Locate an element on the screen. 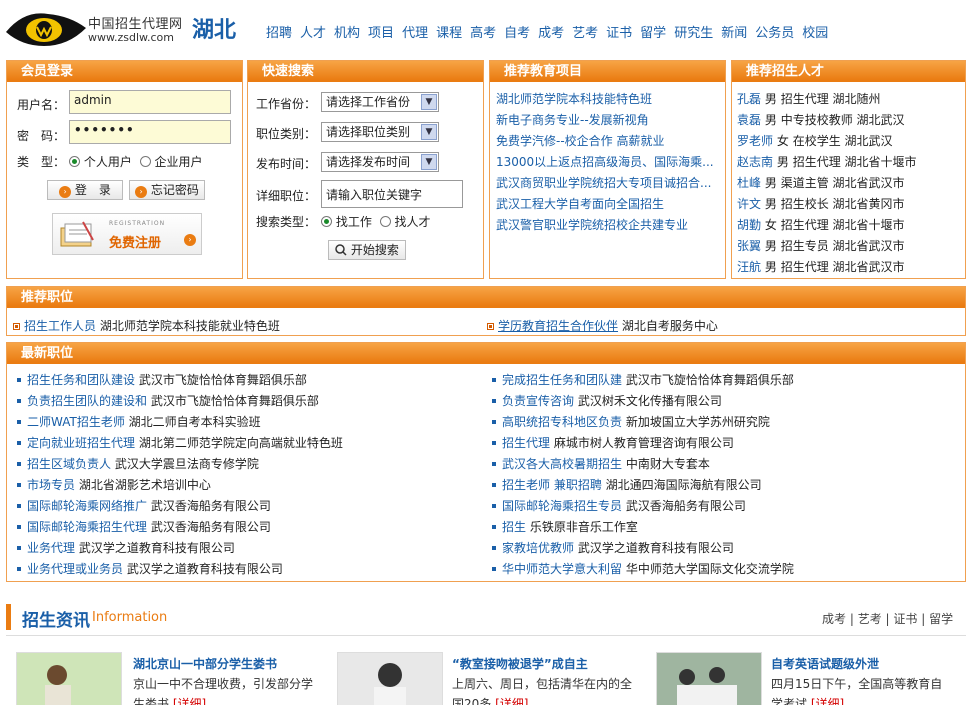 The image size is (968, 705). edu-project-link: 免费学汽修--校企合作 高薪就业 is located at coordinates (605, 141).